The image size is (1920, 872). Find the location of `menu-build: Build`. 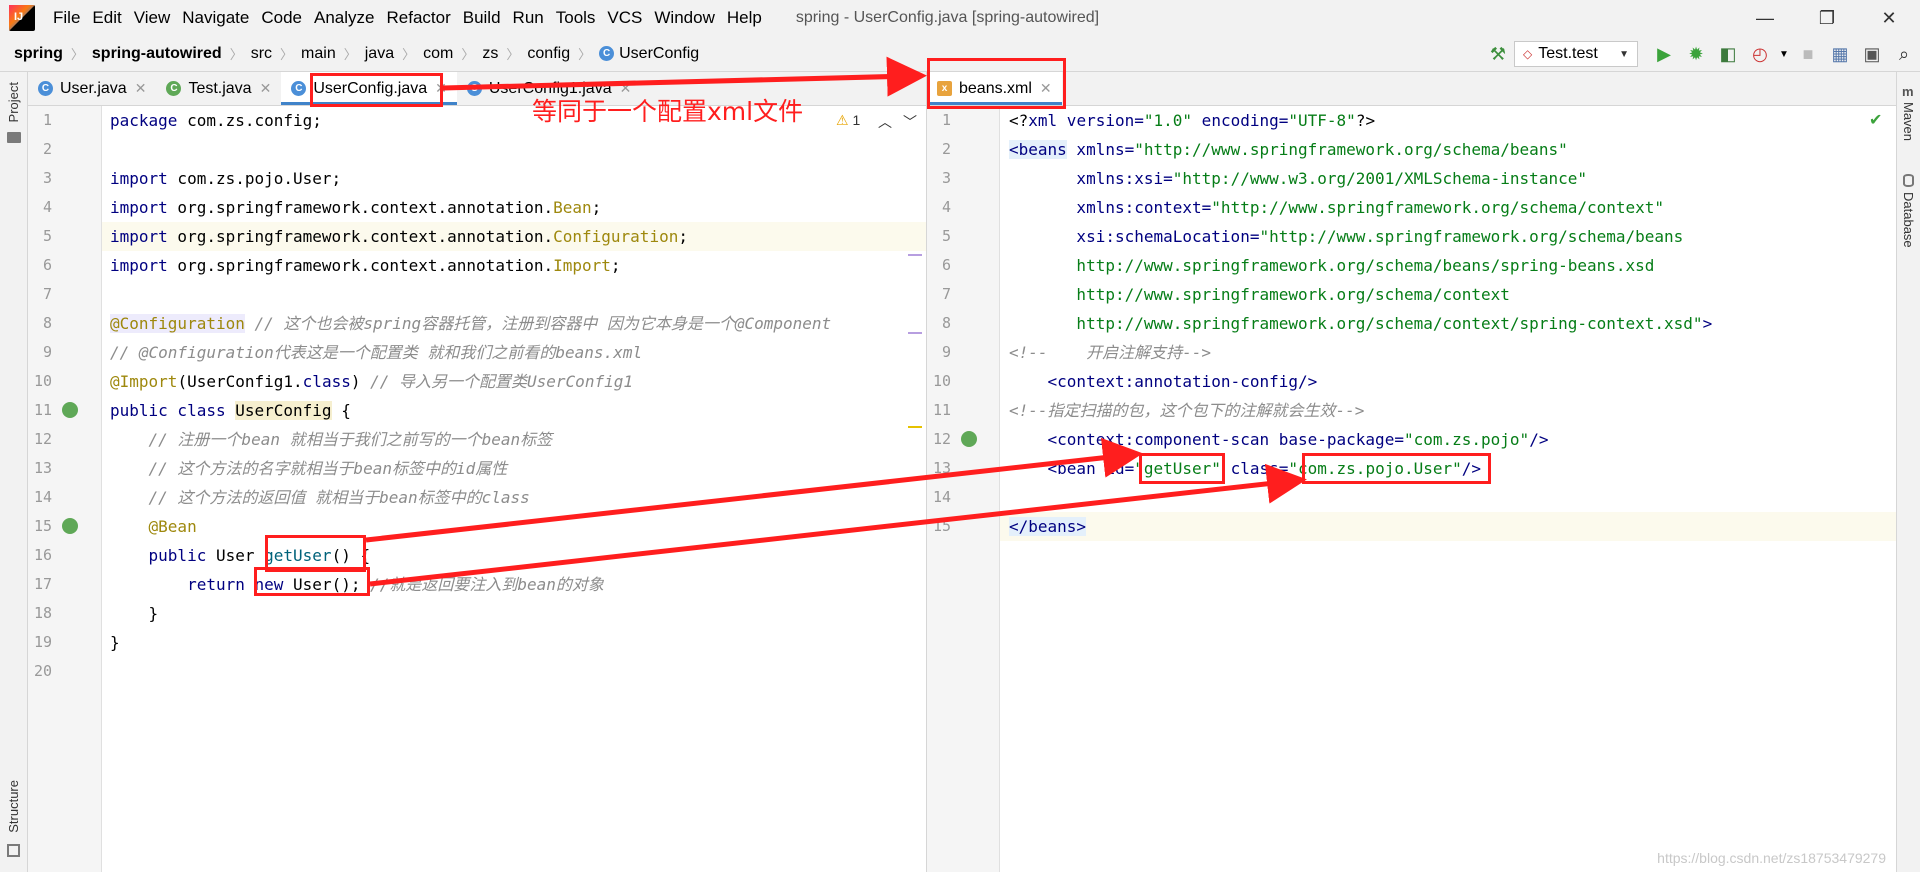

menu-build: Build is located at coordinates (482, 18).